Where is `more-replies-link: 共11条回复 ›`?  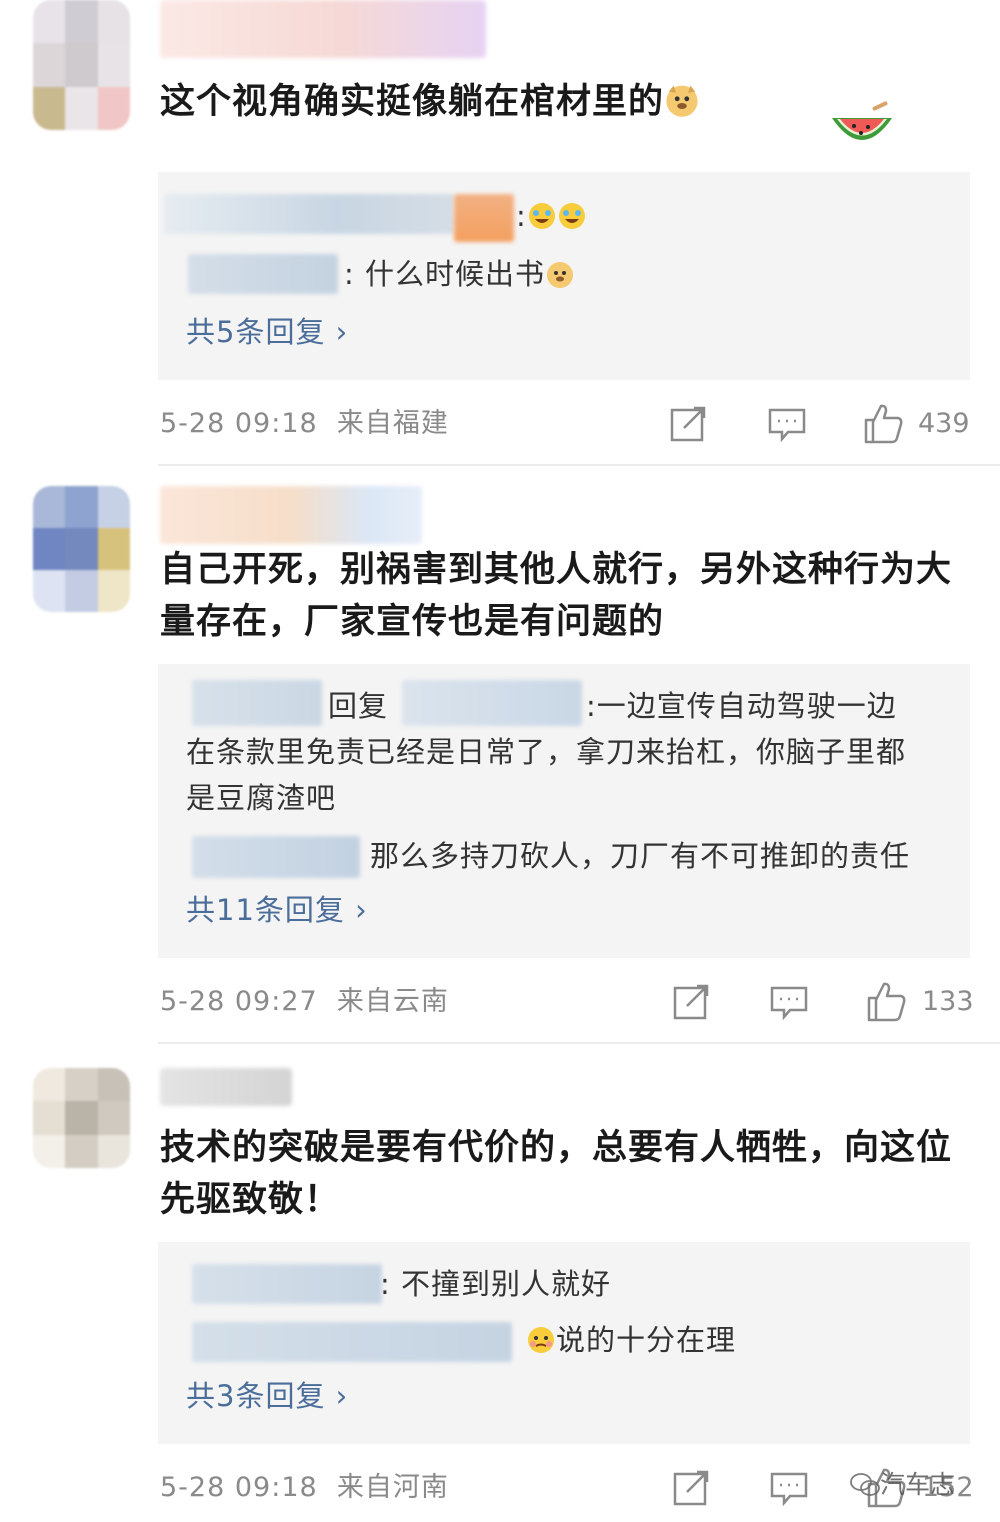
more-replies-link: 共11条回复 › is located at coordinates (277, 910).